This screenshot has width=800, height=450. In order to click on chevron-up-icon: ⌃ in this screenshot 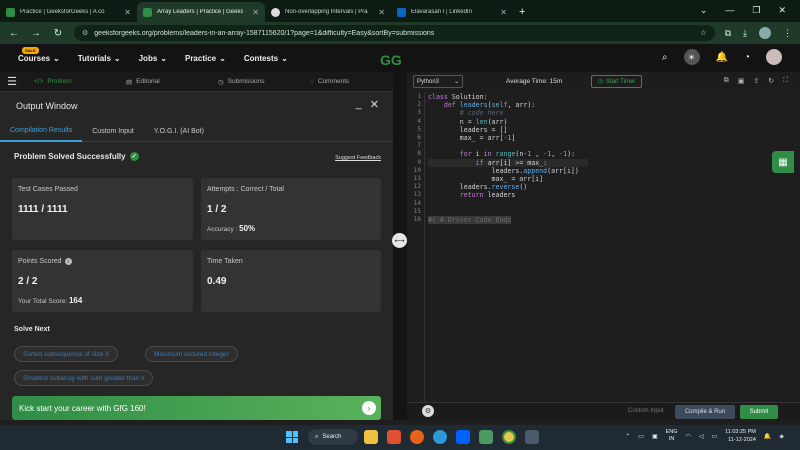, I will do `click(627, 436)`.